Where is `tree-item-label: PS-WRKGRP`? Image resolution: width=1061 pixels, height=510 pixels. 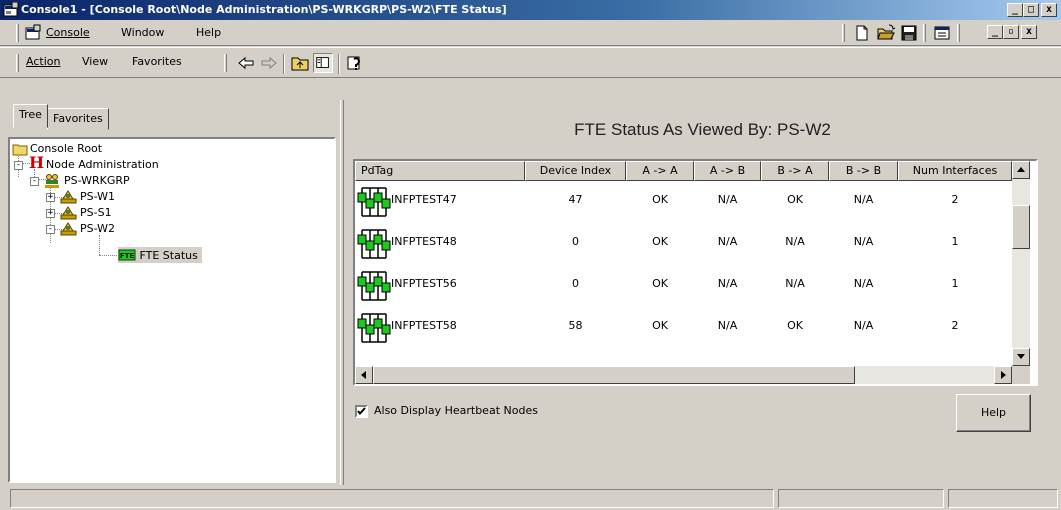
tree-item-label: PS-WRKGRP is located at coordinates (97, 180).